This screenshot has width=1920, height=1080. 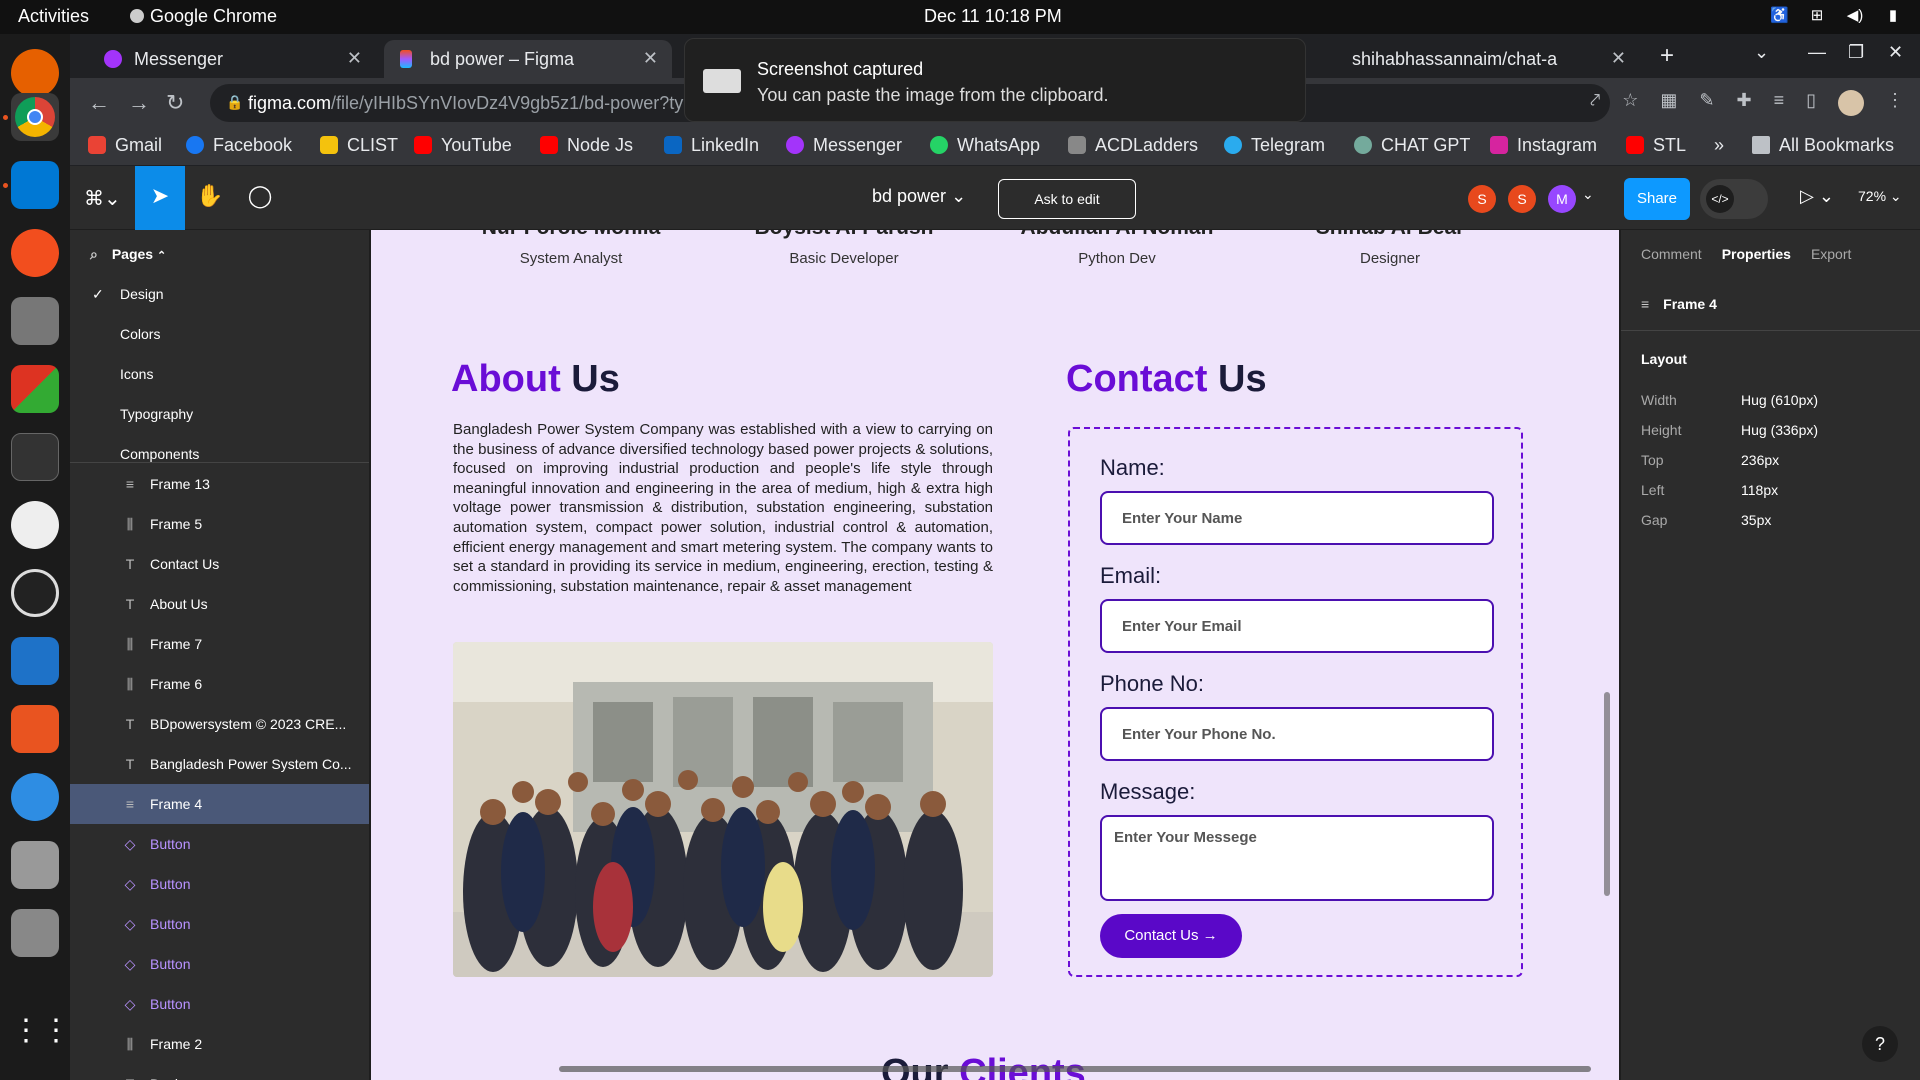 I want to click on page-icons: Icons, so click(x=136, y=374).